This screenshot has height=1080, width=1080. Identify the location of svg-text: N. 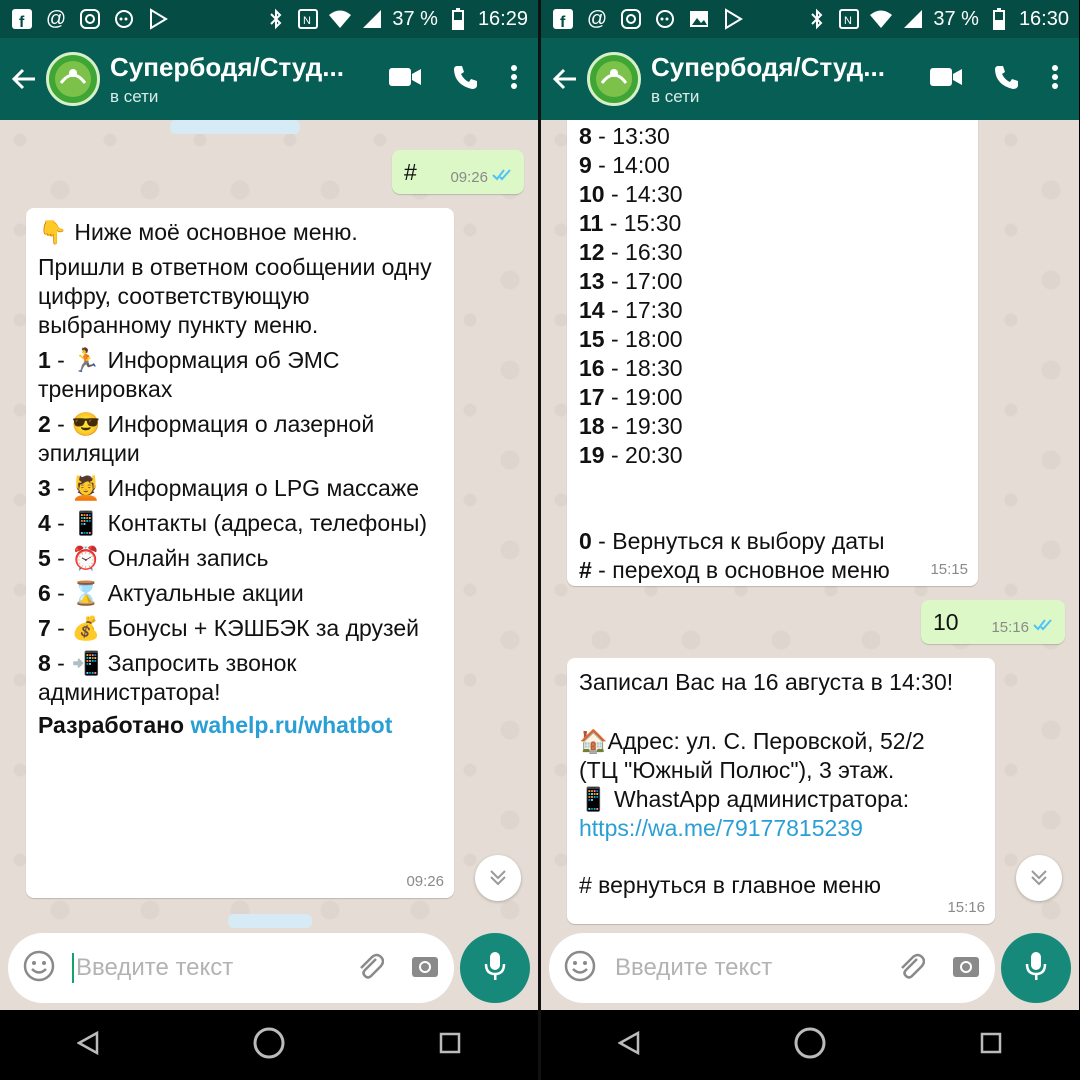
(848, 21).